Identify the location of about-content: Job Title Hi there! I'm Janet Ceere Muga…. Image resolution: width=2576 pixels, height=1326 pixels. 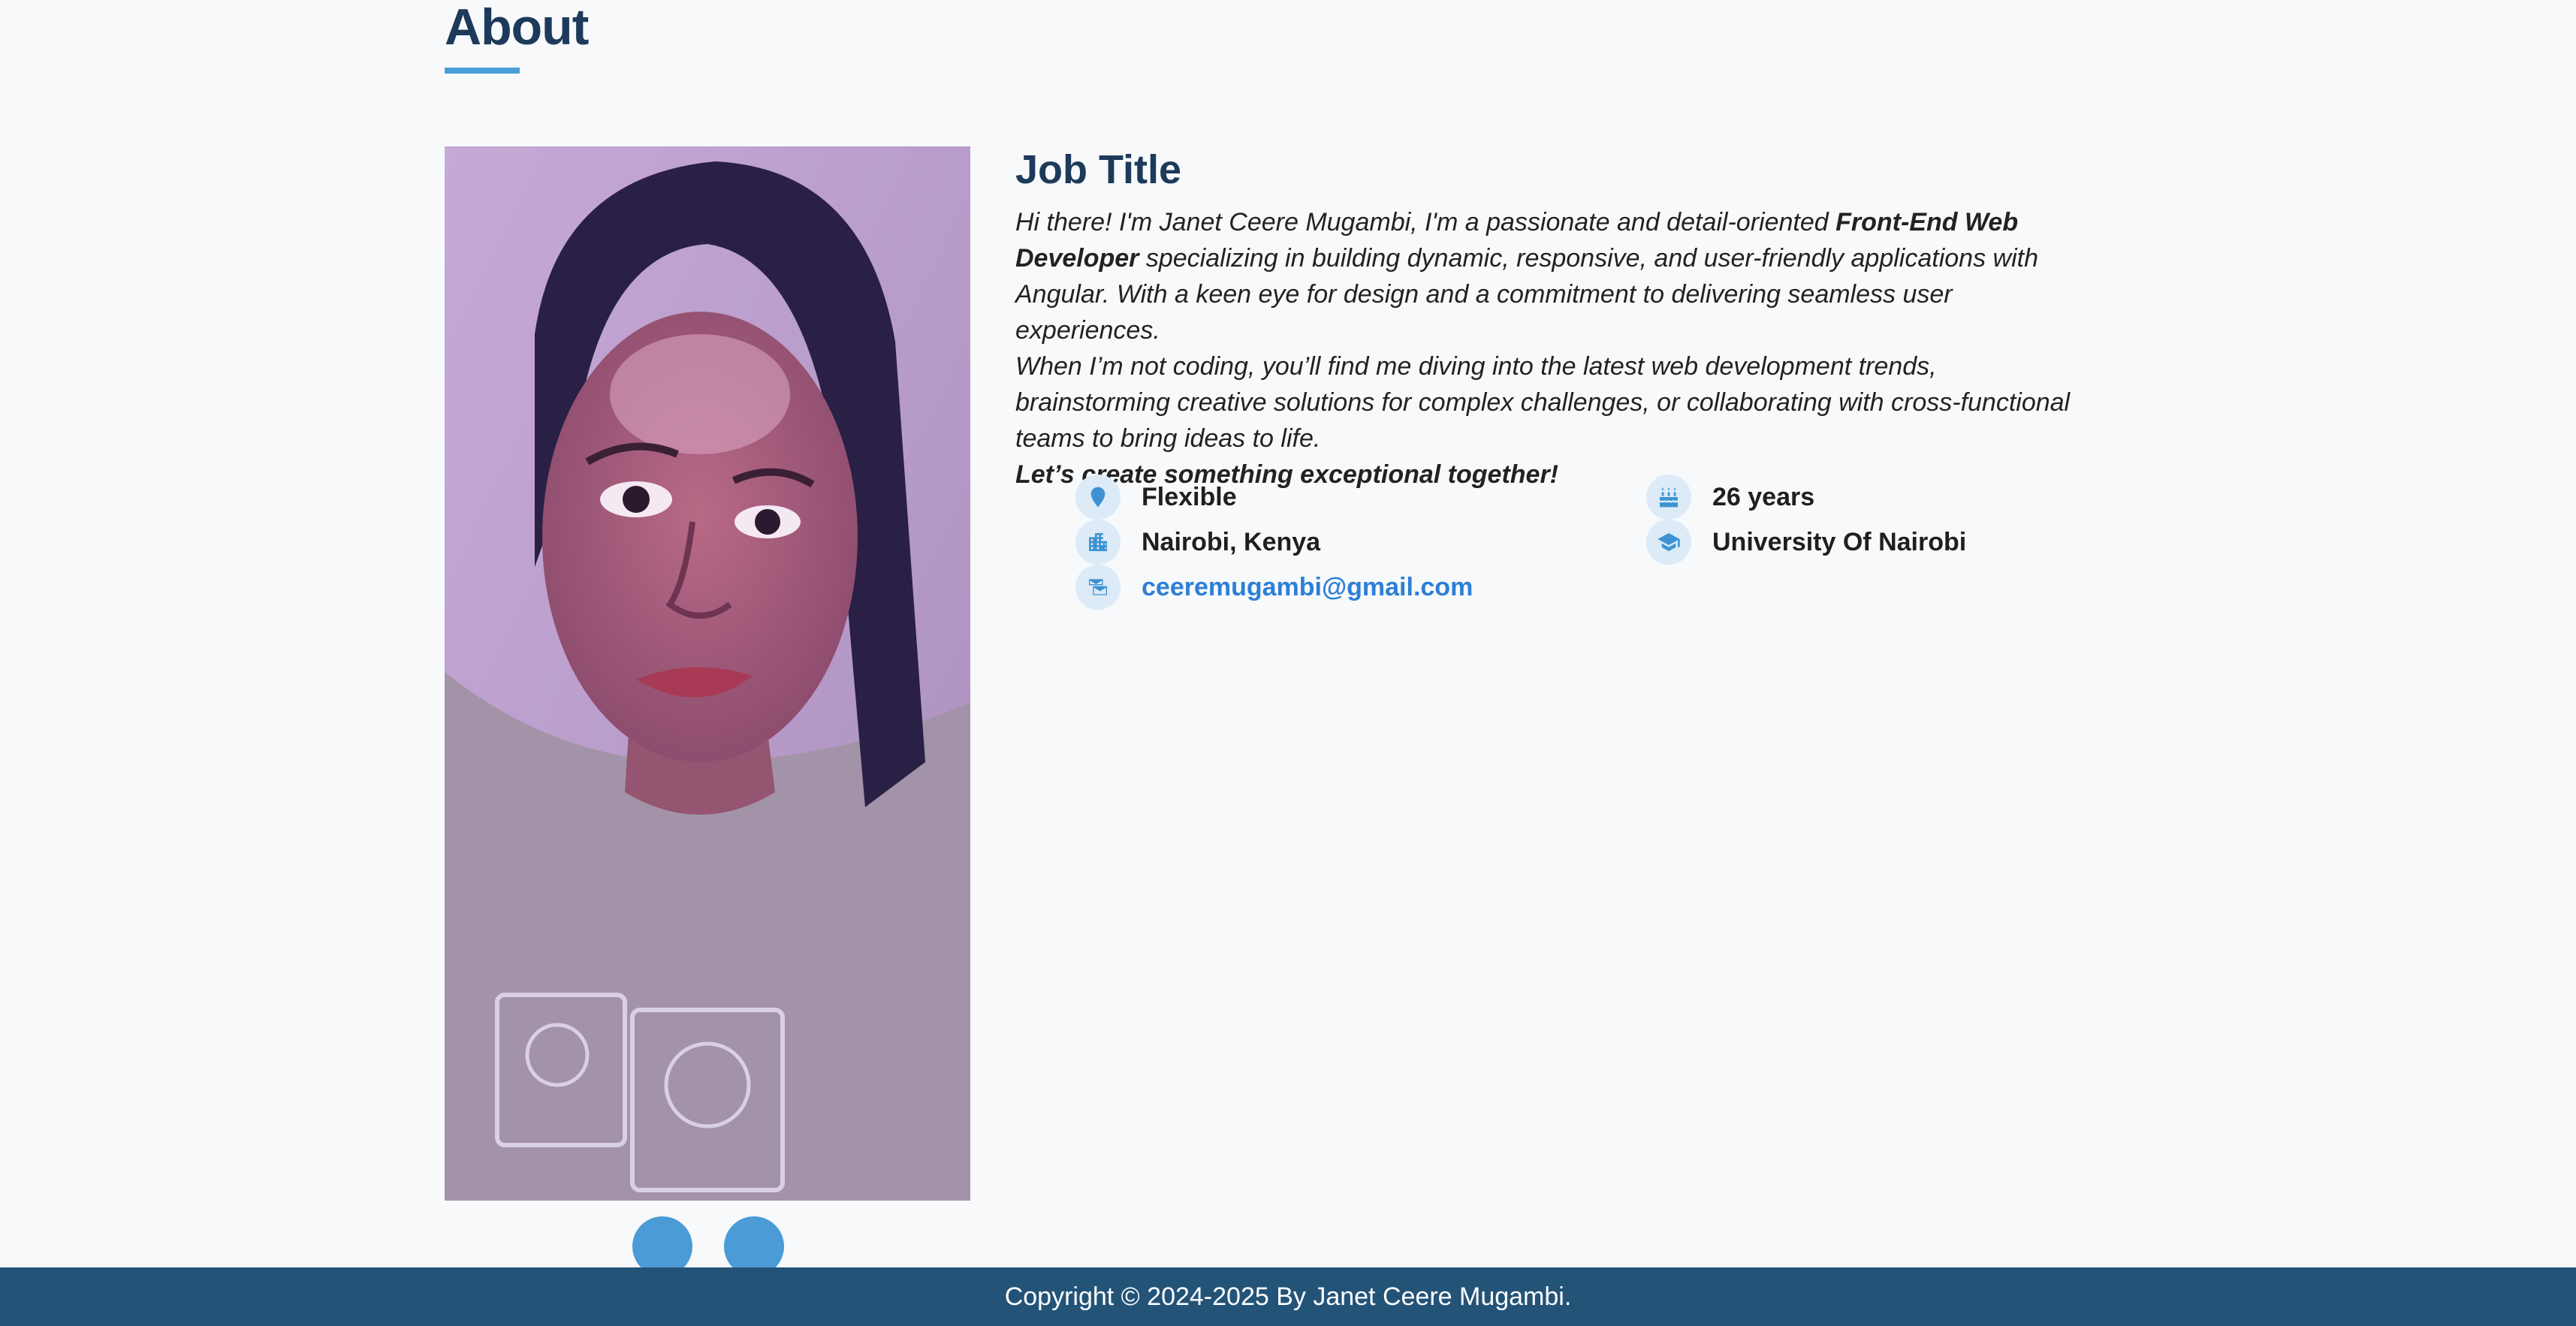
(1556, 376).